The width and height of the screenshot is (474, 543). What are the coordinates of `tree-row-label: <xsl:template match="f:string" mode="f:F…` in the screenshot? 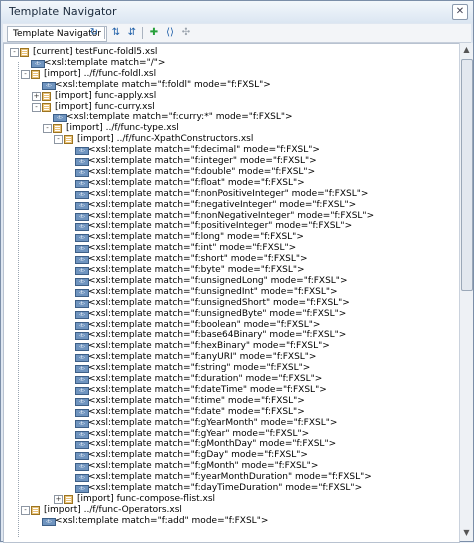 It's located at (199, 368).